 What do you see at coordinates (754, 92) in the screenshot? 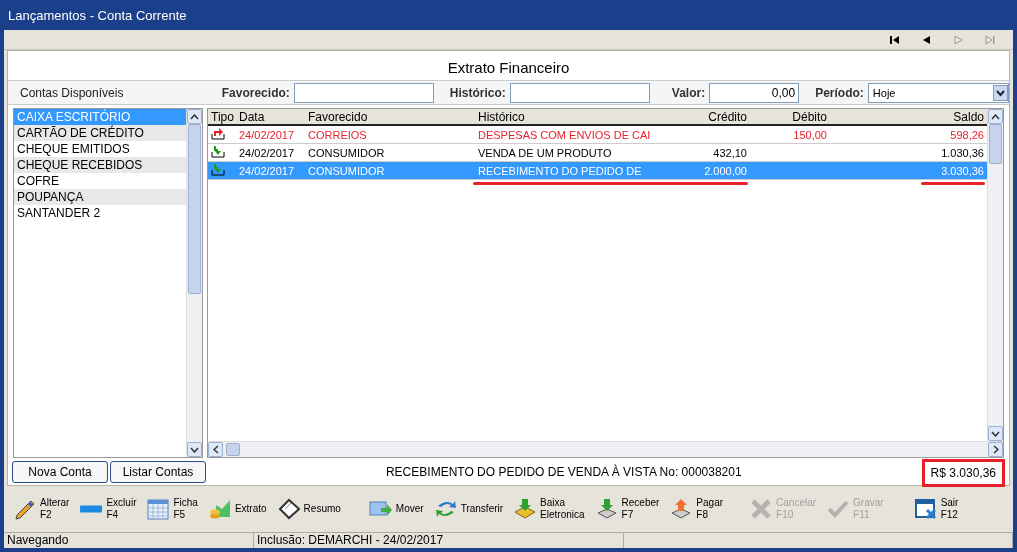
I see `filter-field: 0,00` at bounding box center [754, 92].